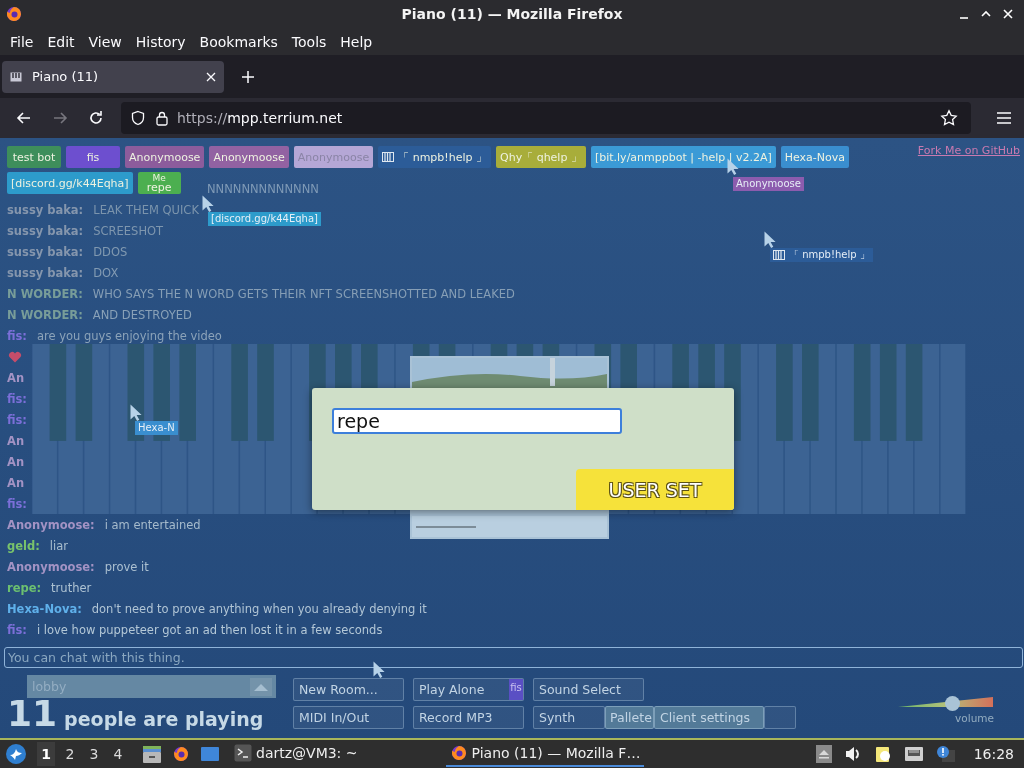 Image resolution: width=1024 pixels, height=768 pixels. I want to click on window-title: Piano (11) — Mozilla Firefox, so click(512, 14).